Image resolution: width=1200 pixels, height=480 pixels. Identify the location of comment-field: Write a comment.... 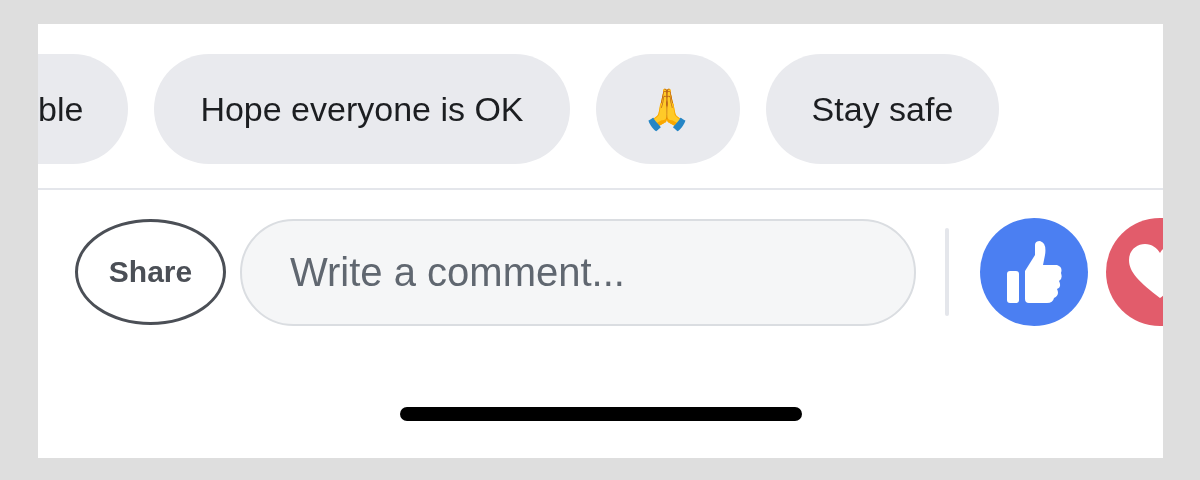
(578, 272).